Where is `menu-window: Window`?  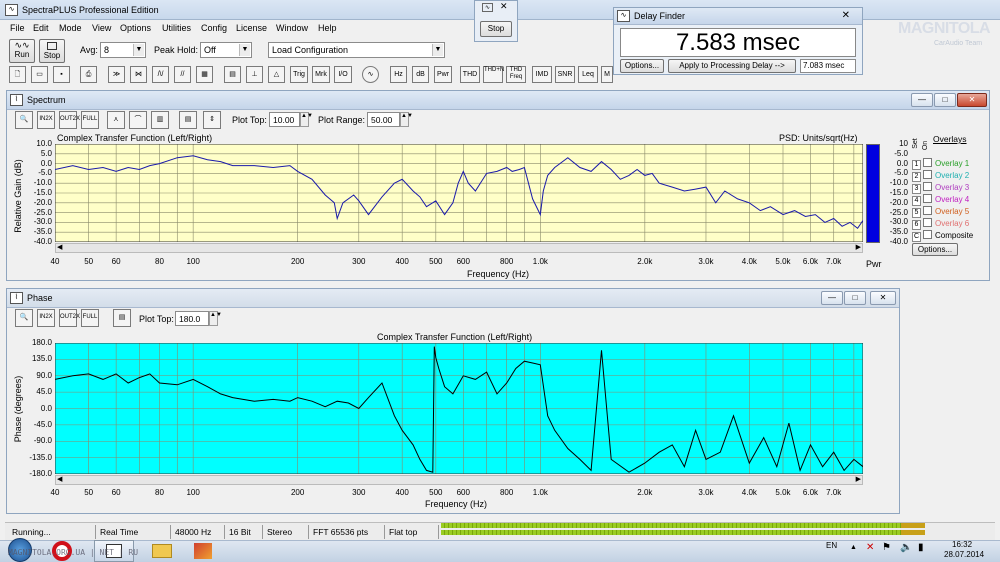 menu-window: Window is located at coordinates (292, 28).